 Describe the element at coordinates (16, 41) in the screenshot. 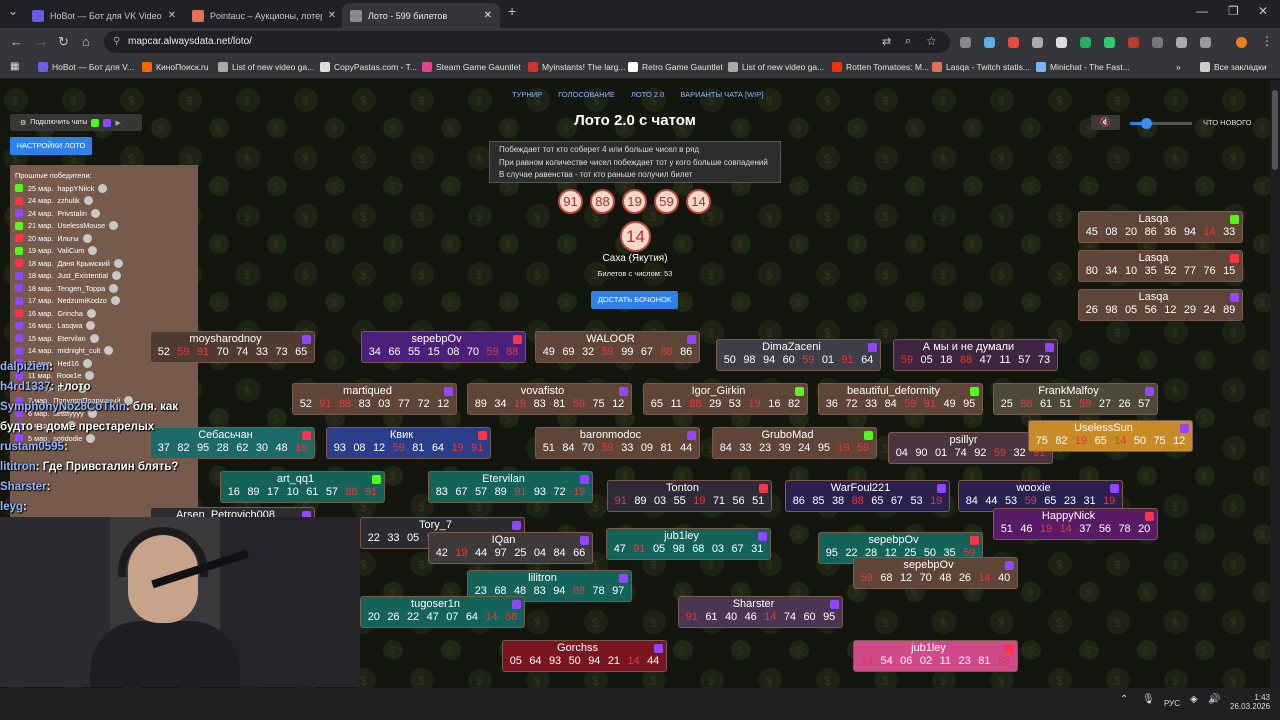

I see `back-icon: ←` at that location.